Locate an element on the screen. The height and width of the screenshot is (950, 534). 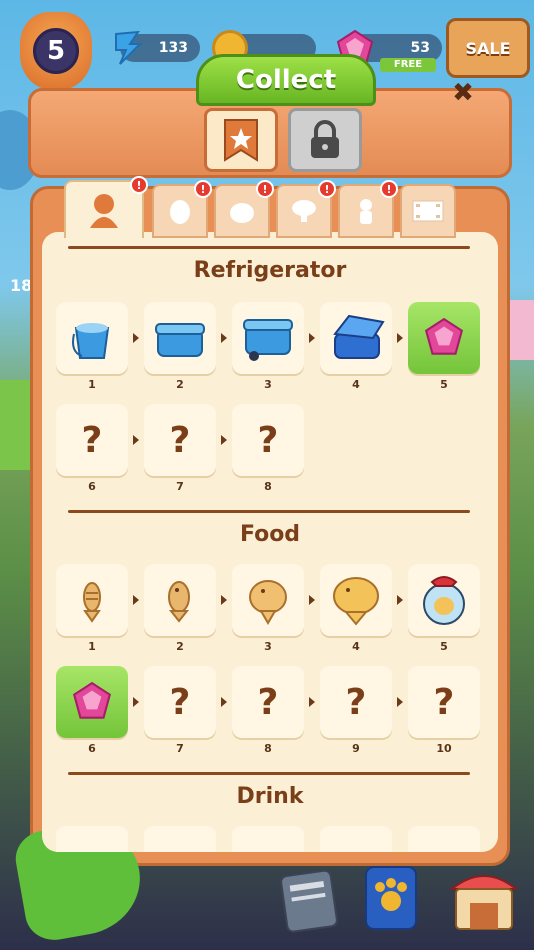
tab-bubble: ! is located at coordinates (306, 209).